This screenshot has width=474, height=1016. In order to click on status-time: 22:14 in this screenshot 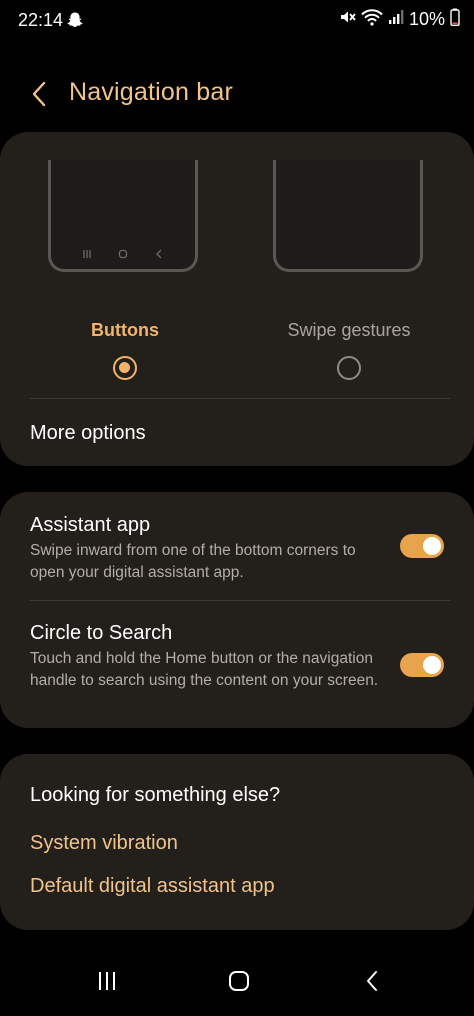, I will do `click(41, 20)`.